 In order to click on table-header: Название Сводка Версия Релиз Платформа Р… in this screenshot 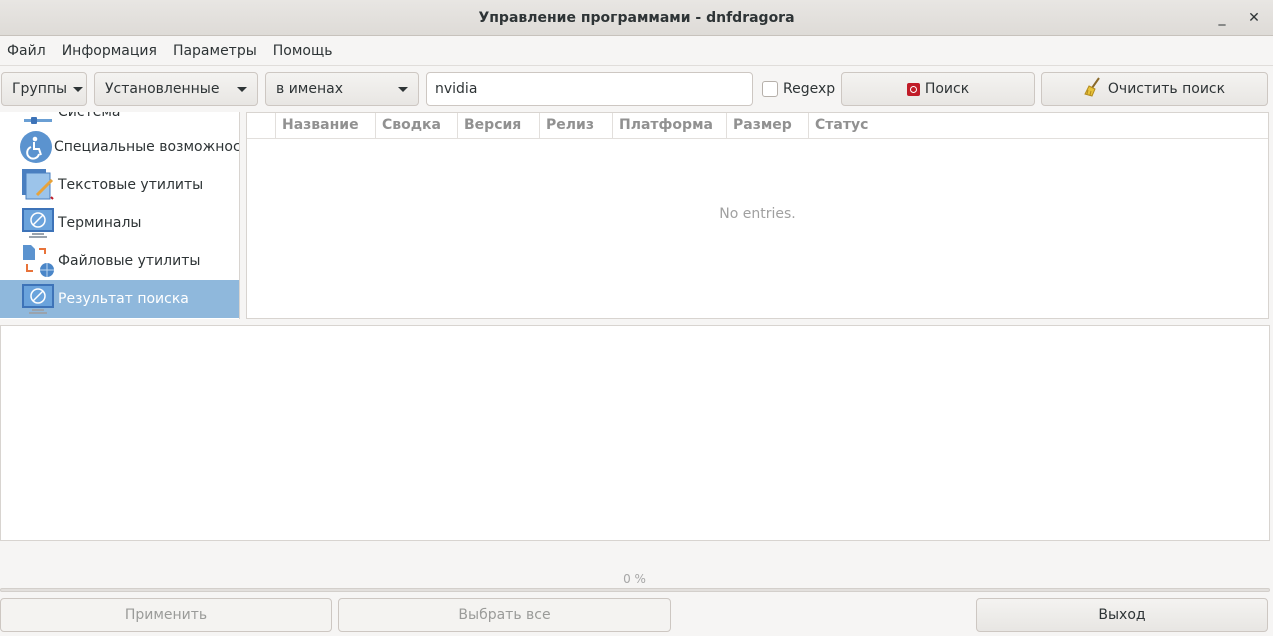, I will do `click(757, 126)`.